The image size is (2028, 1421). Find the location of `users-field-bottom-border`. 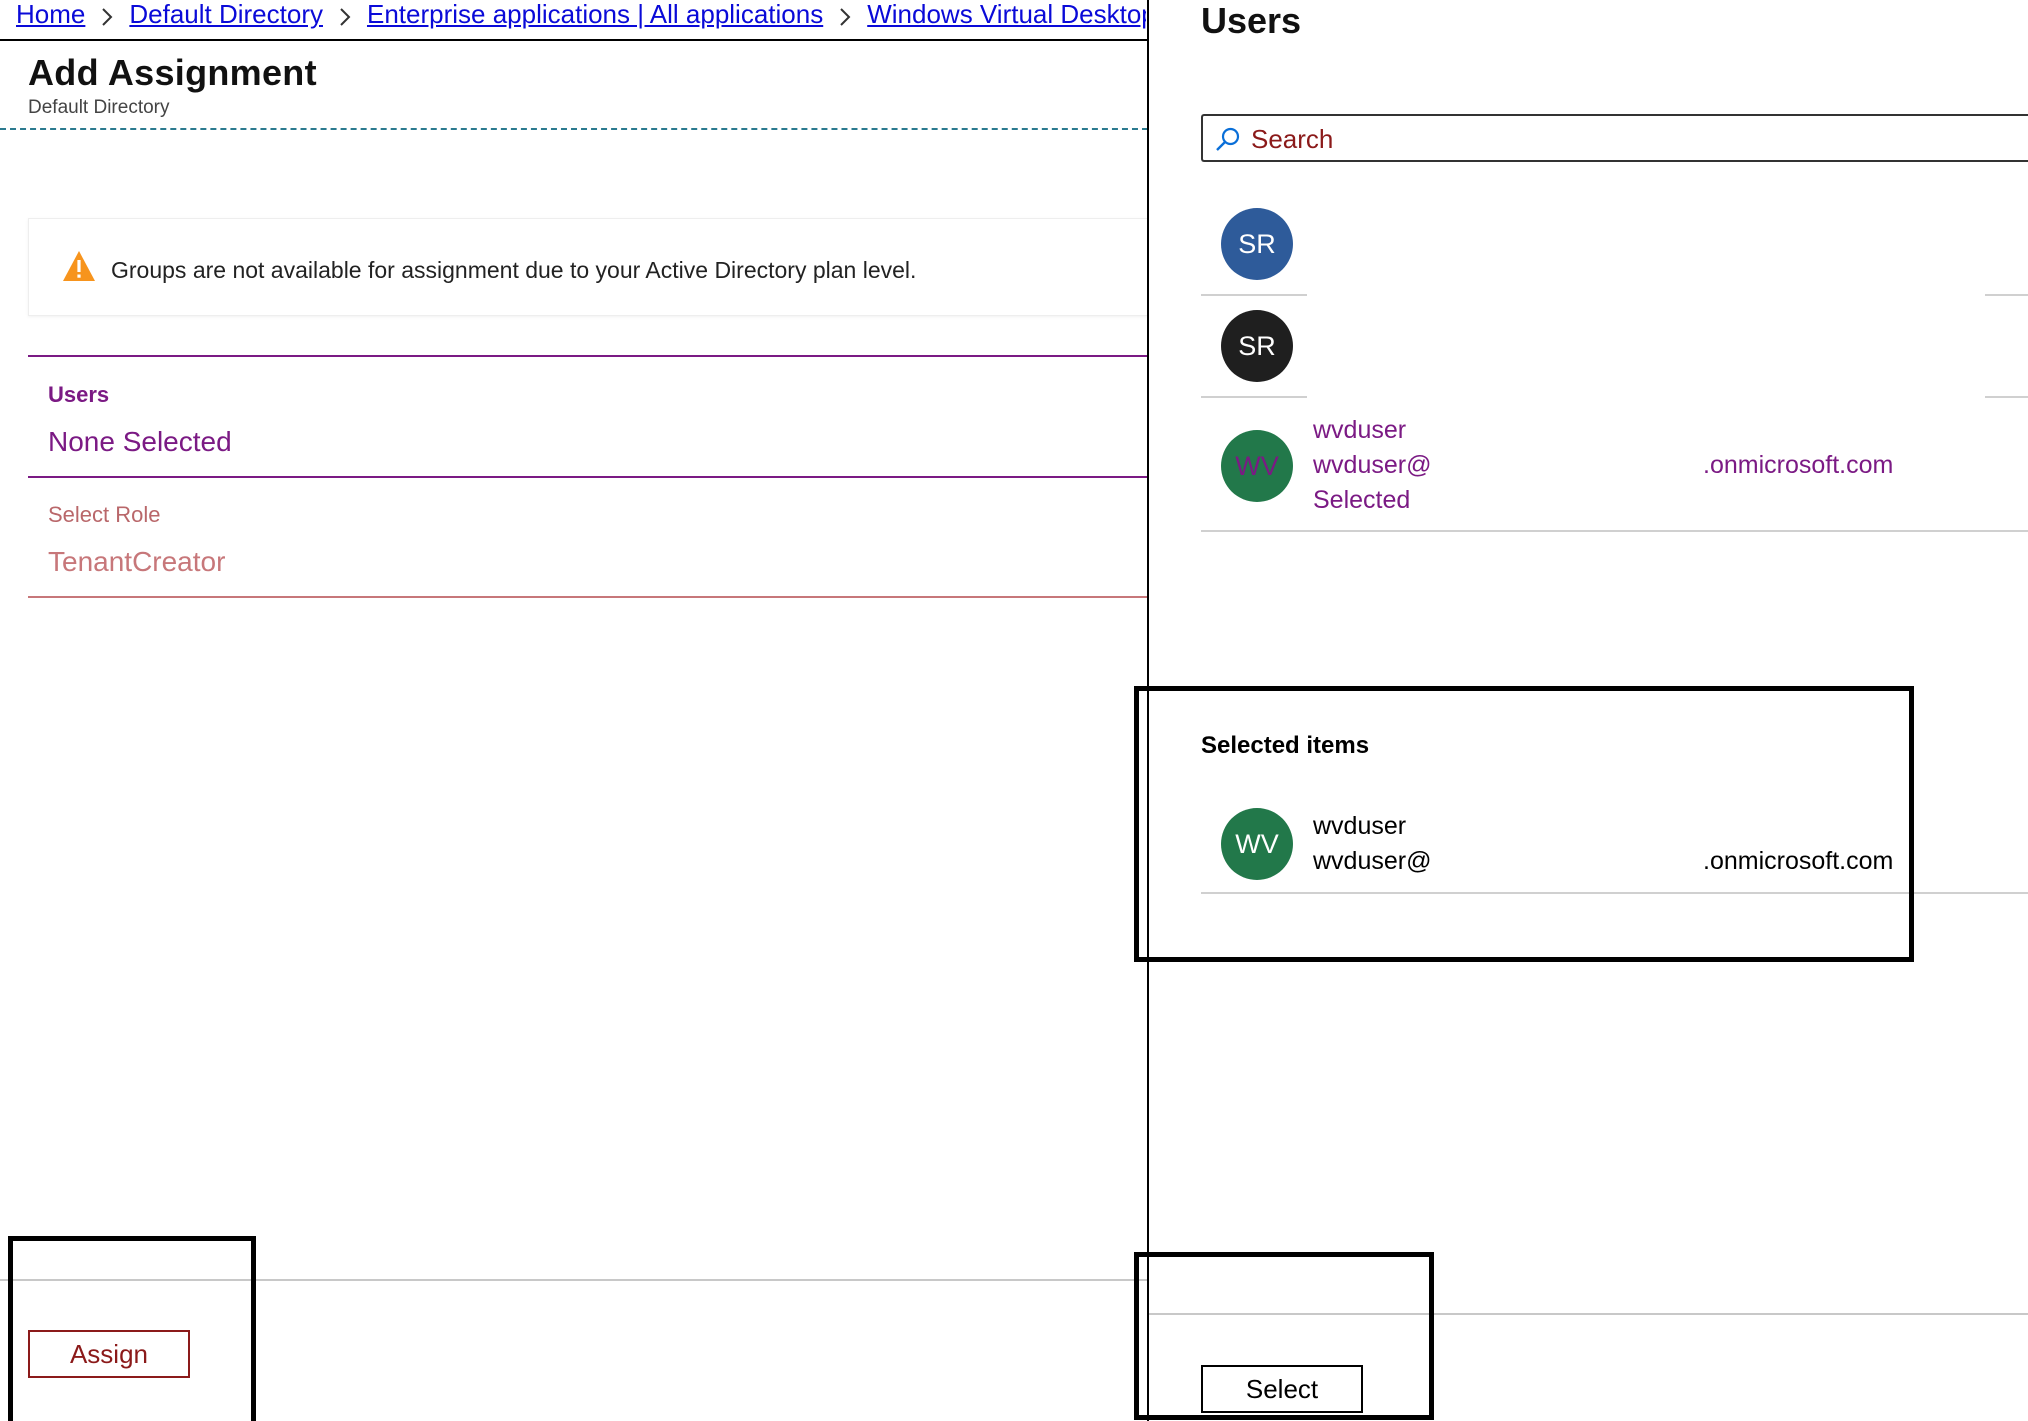

users-field-bottom-border is located at coordinates (588, 477).